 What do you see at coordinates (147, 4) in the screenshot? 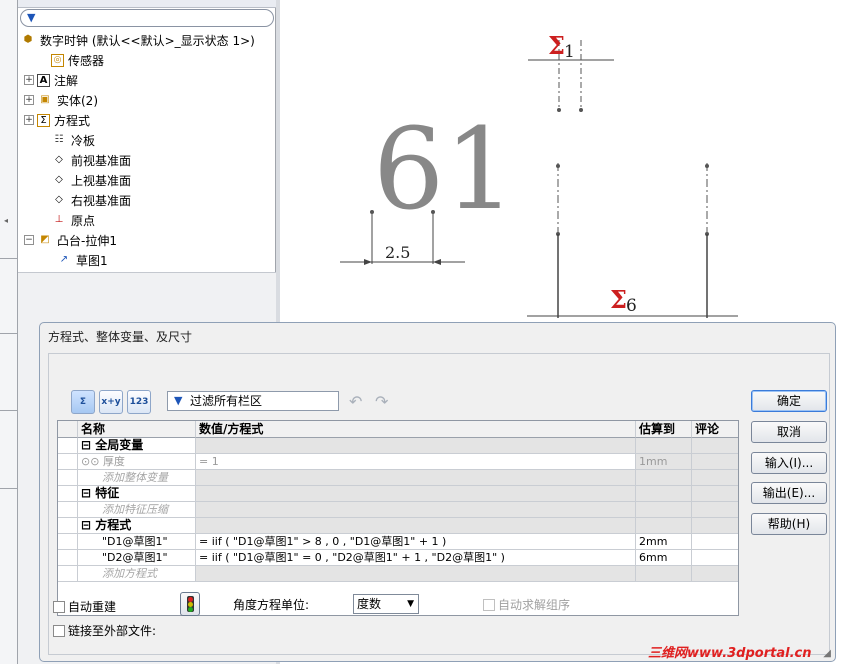
I see `feature-manager-tabs` at bounding box center [147, 4].